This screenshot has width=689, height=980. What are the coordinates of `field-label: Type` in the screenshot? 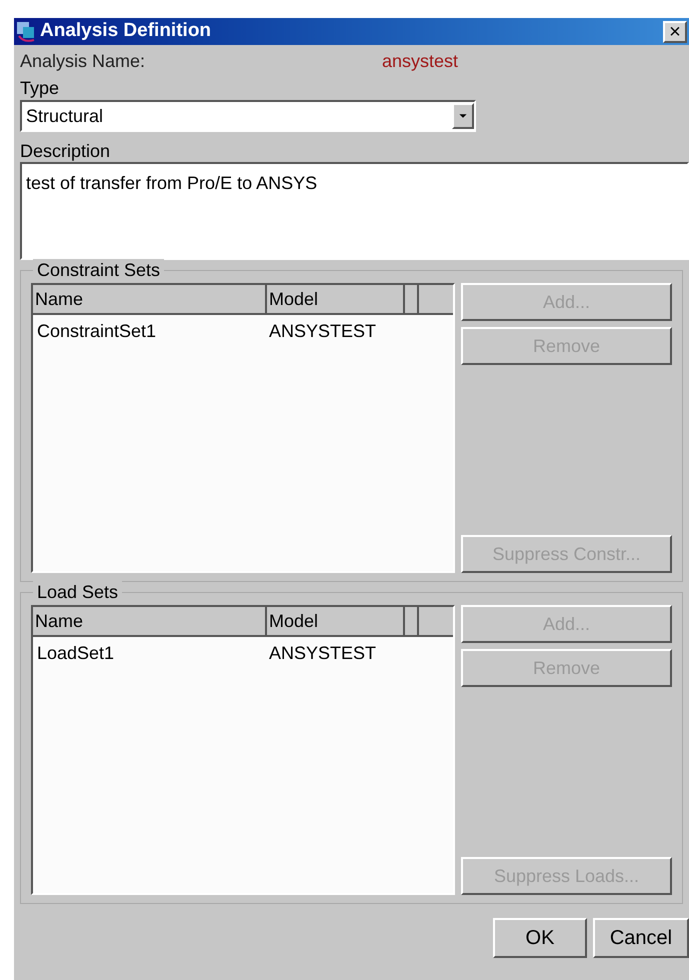 It's located at (39, 88).